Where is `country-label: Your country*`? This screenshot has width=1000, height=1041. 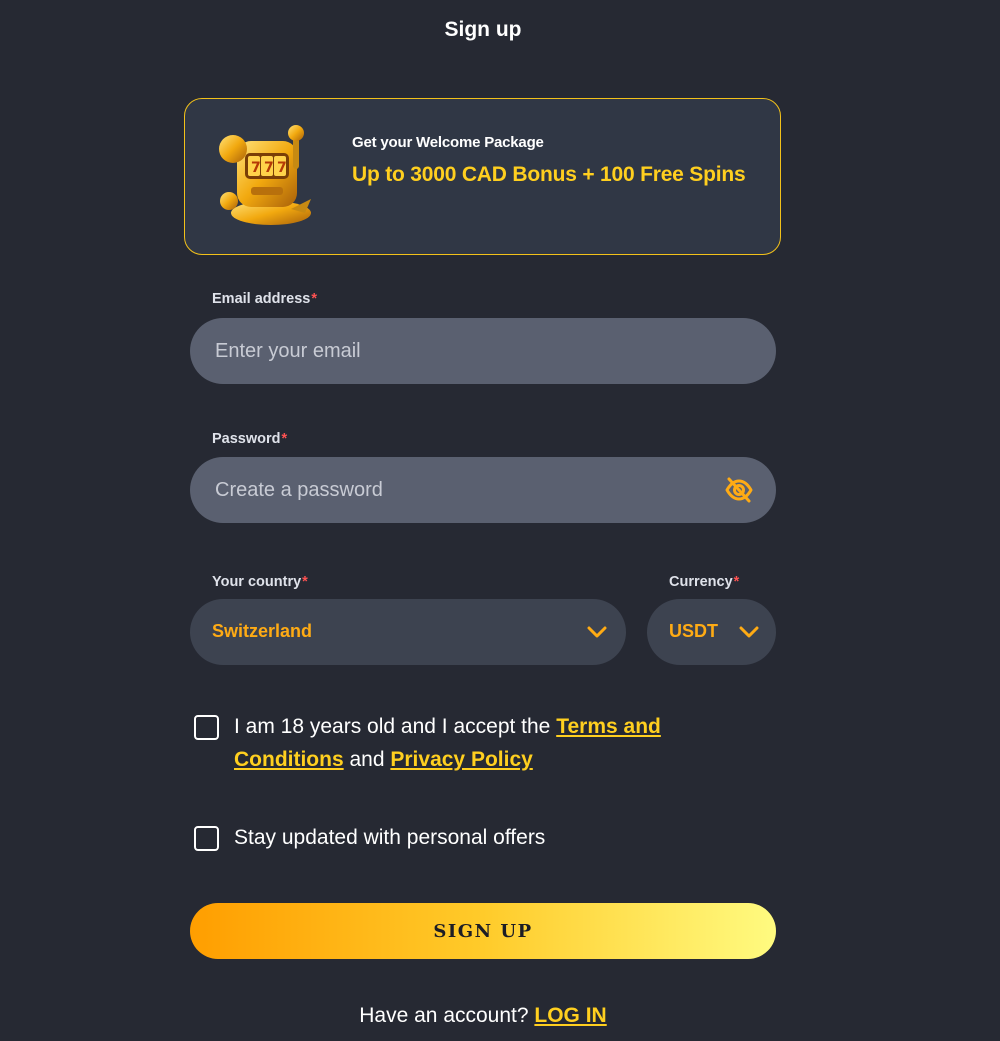 country-label: Your country* is located at coordinates (260, 582).